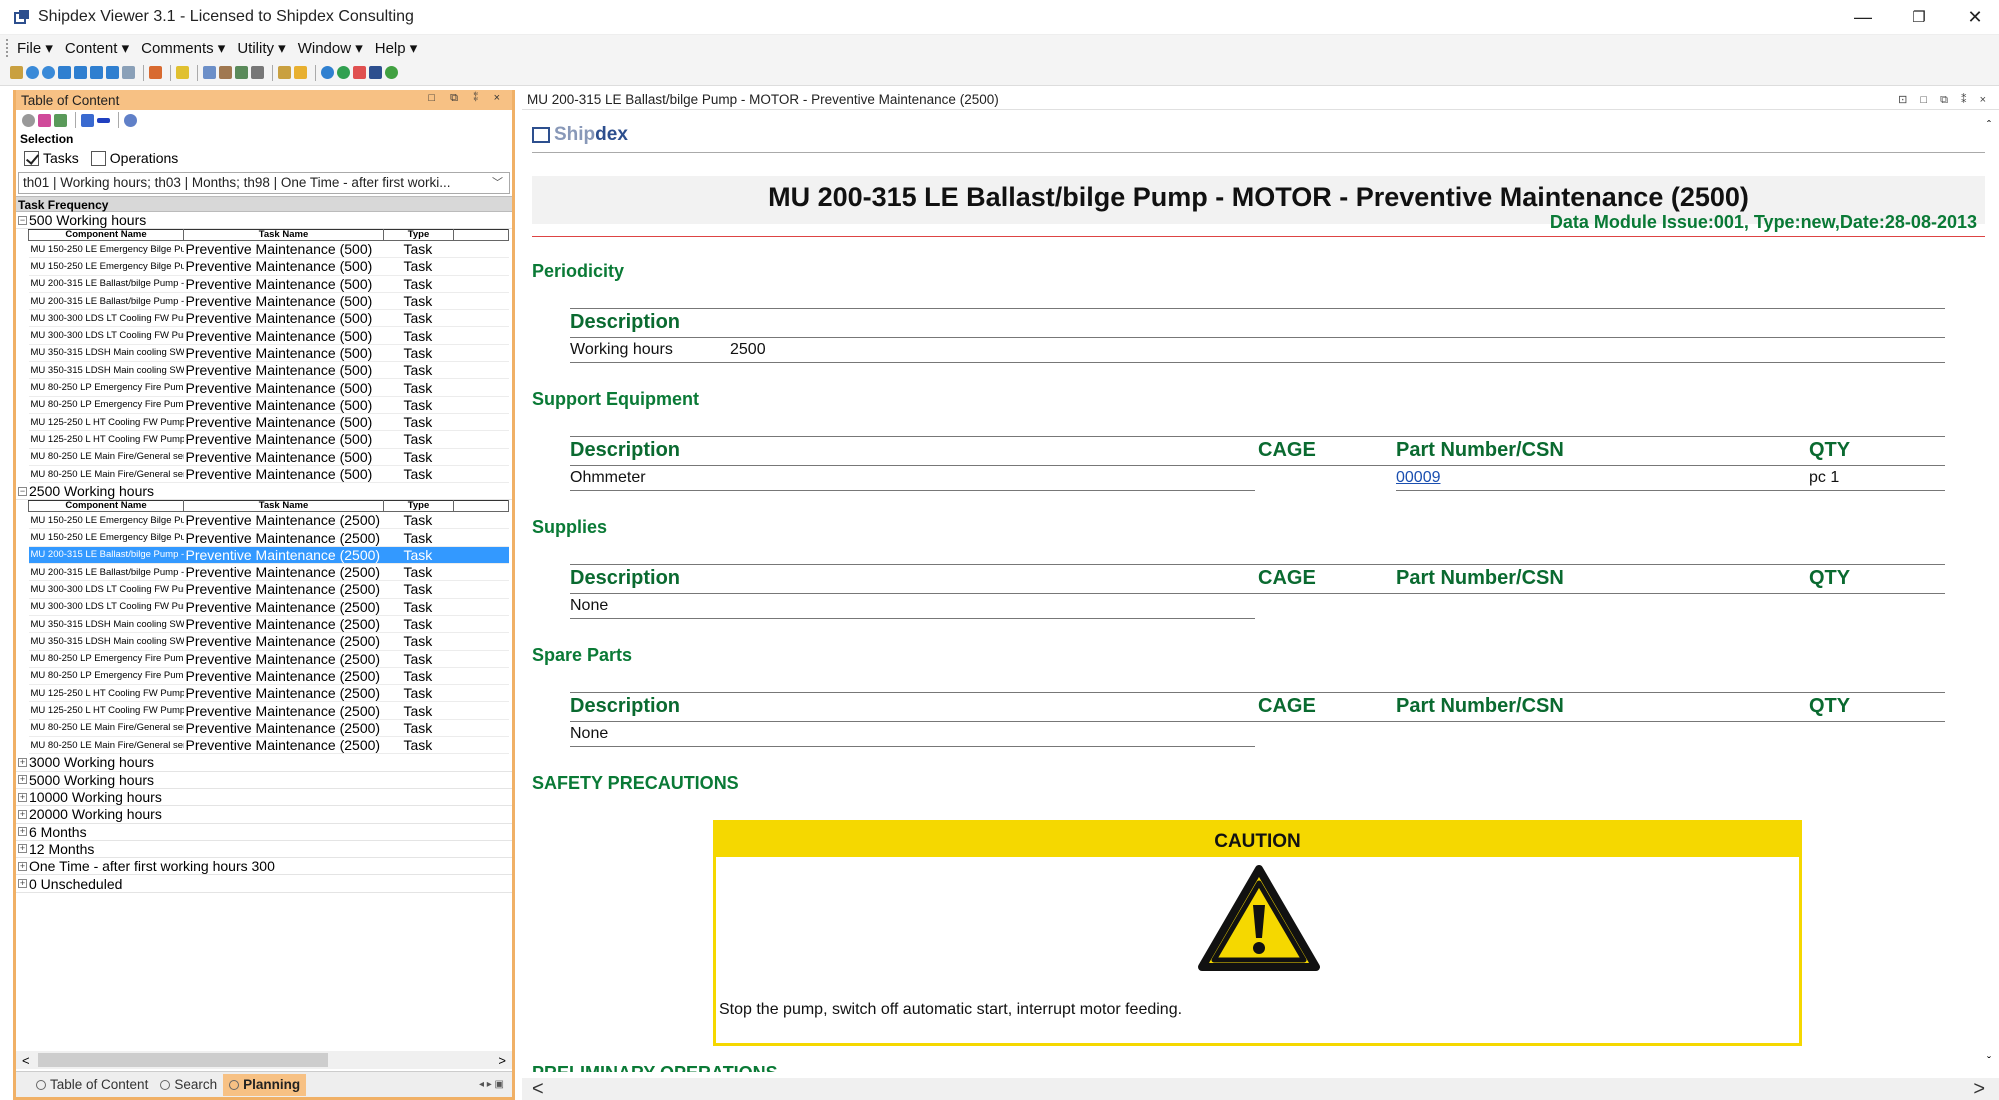 The image size is (1999, 1100). I want to click on zoom-in-icon, so click(32, 72).